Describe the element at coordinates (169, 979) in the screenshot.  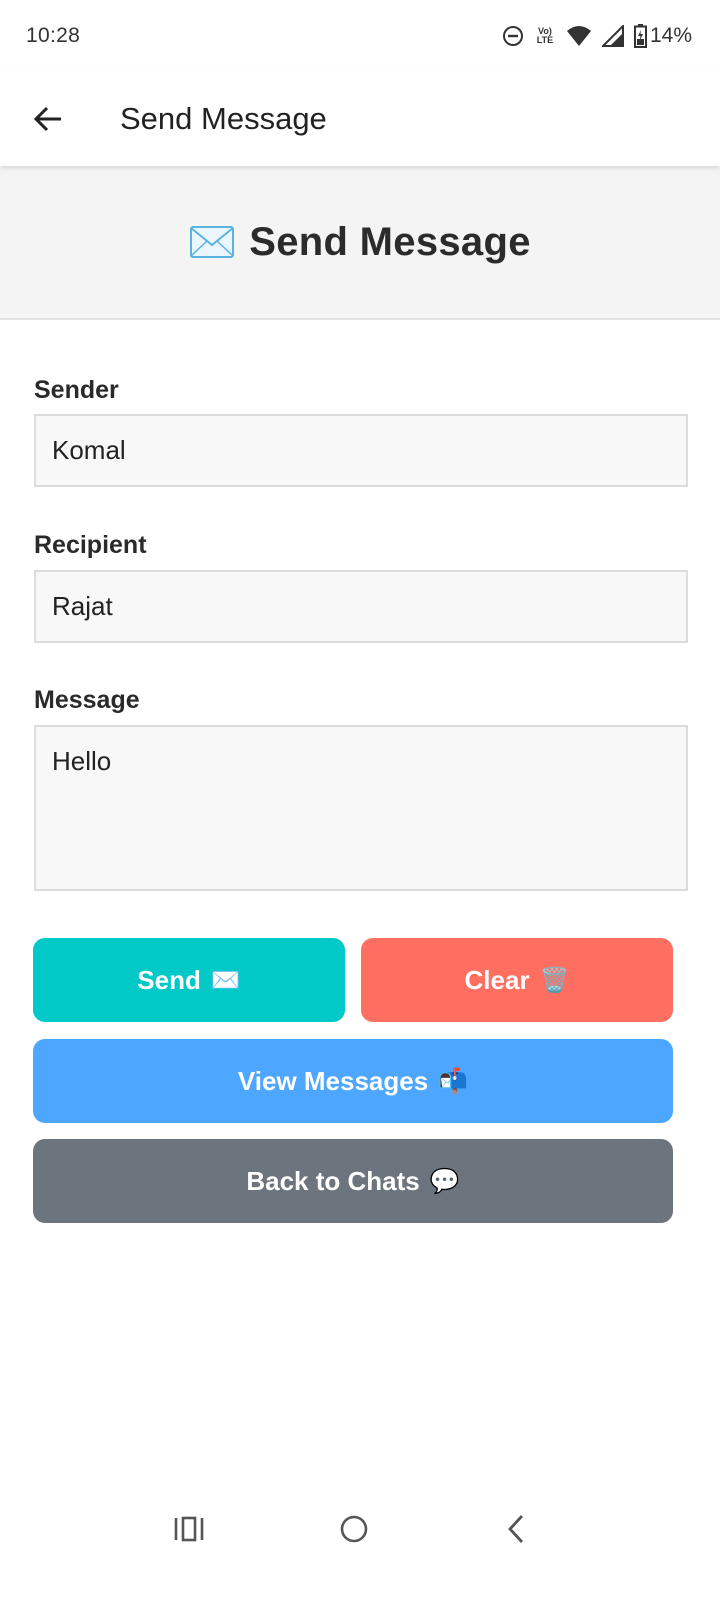
I see `send-button-label: Send` at that location.